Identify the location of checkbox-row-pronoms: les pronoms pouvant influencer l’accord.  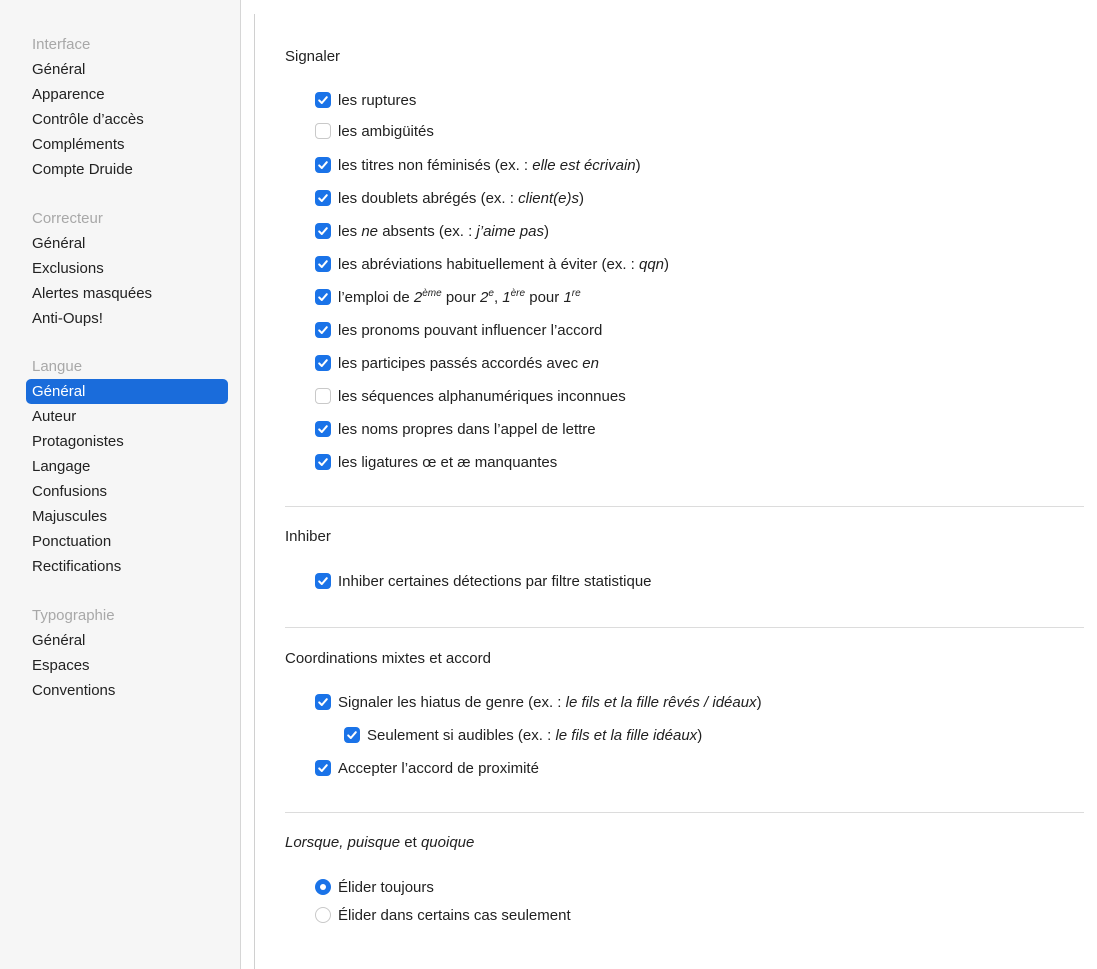
(458, 330).